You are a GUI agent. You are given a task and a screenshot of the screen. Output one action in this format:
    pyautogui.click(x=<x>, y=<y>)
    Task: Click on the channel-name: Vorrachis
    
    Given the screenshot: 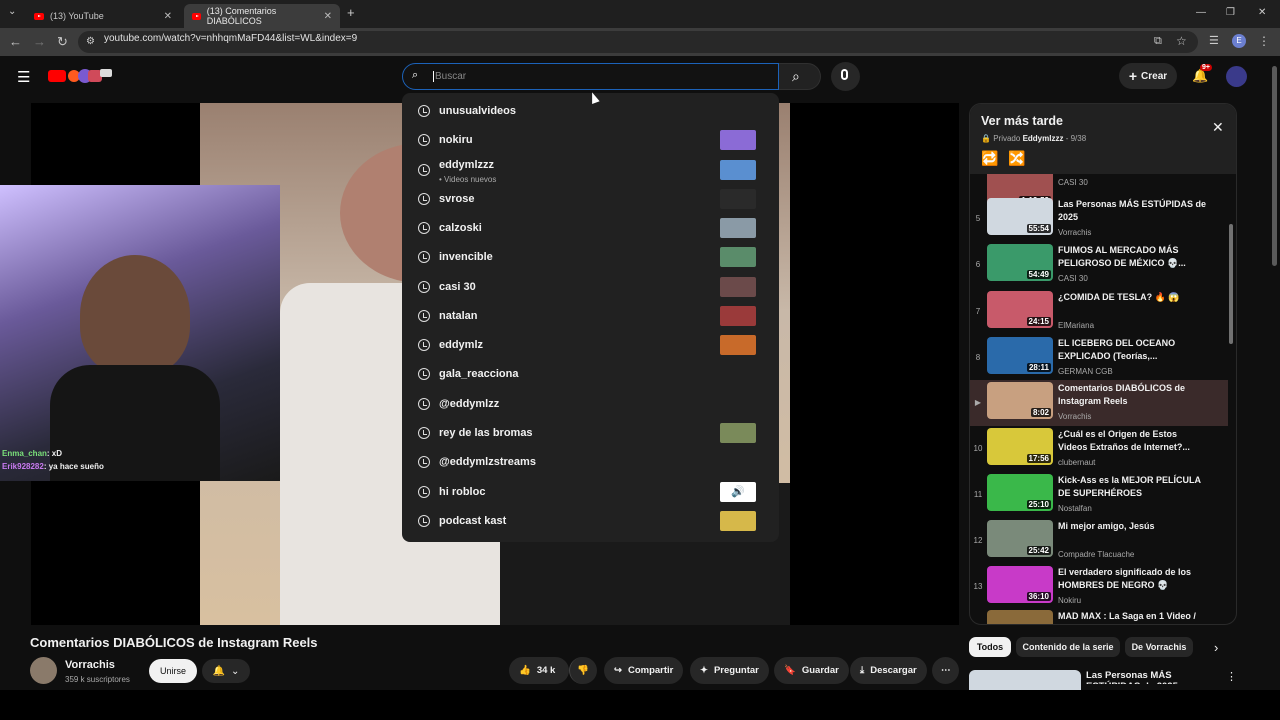 What is the action you would take?
    pyautogui.click(x=90, y=665)
    